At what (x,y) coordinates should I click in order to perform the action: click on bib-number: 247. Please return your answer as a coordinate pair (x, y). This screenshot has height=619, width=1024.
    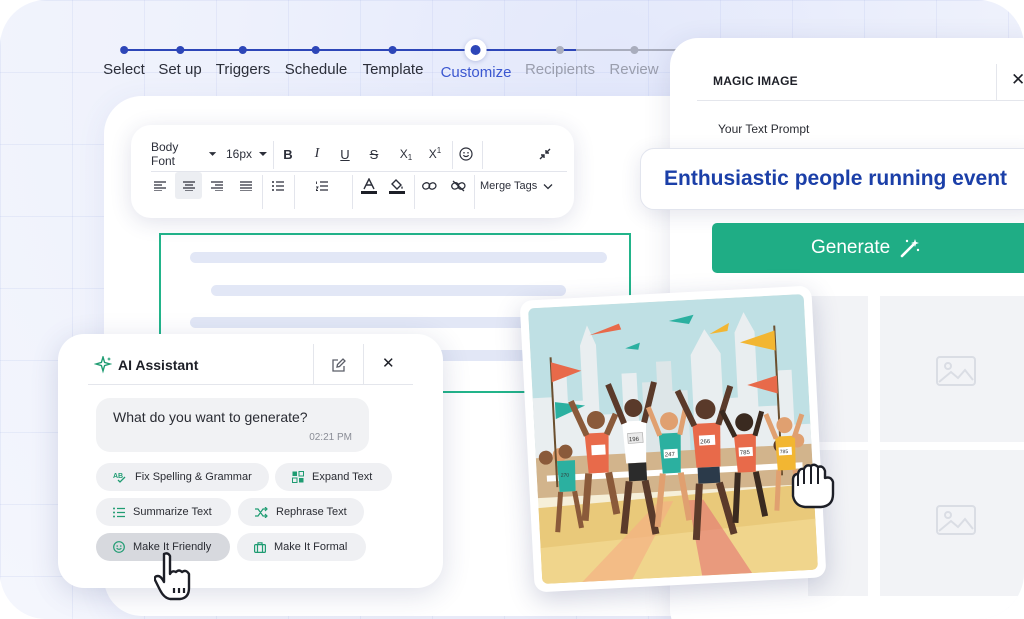
    Looking at the image, I should click on (670, 455).